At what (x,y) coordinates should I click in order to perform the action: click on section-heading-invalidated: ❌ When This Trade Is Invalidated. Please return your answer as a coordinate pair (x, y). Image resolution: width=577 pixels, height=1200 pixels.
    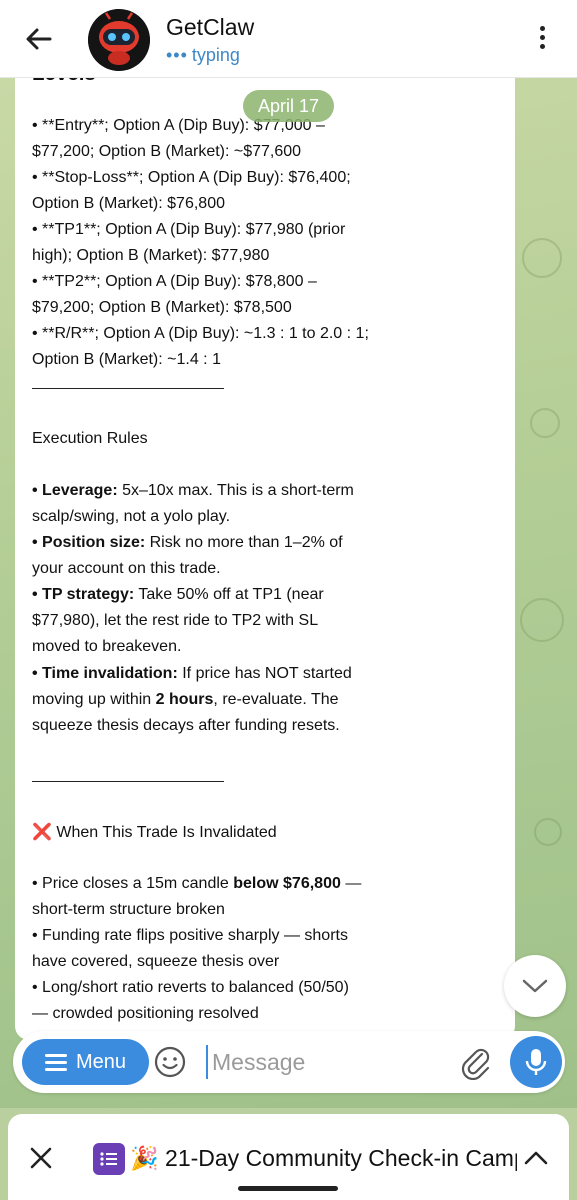
    Looking at the image, I should click on (154, 832).